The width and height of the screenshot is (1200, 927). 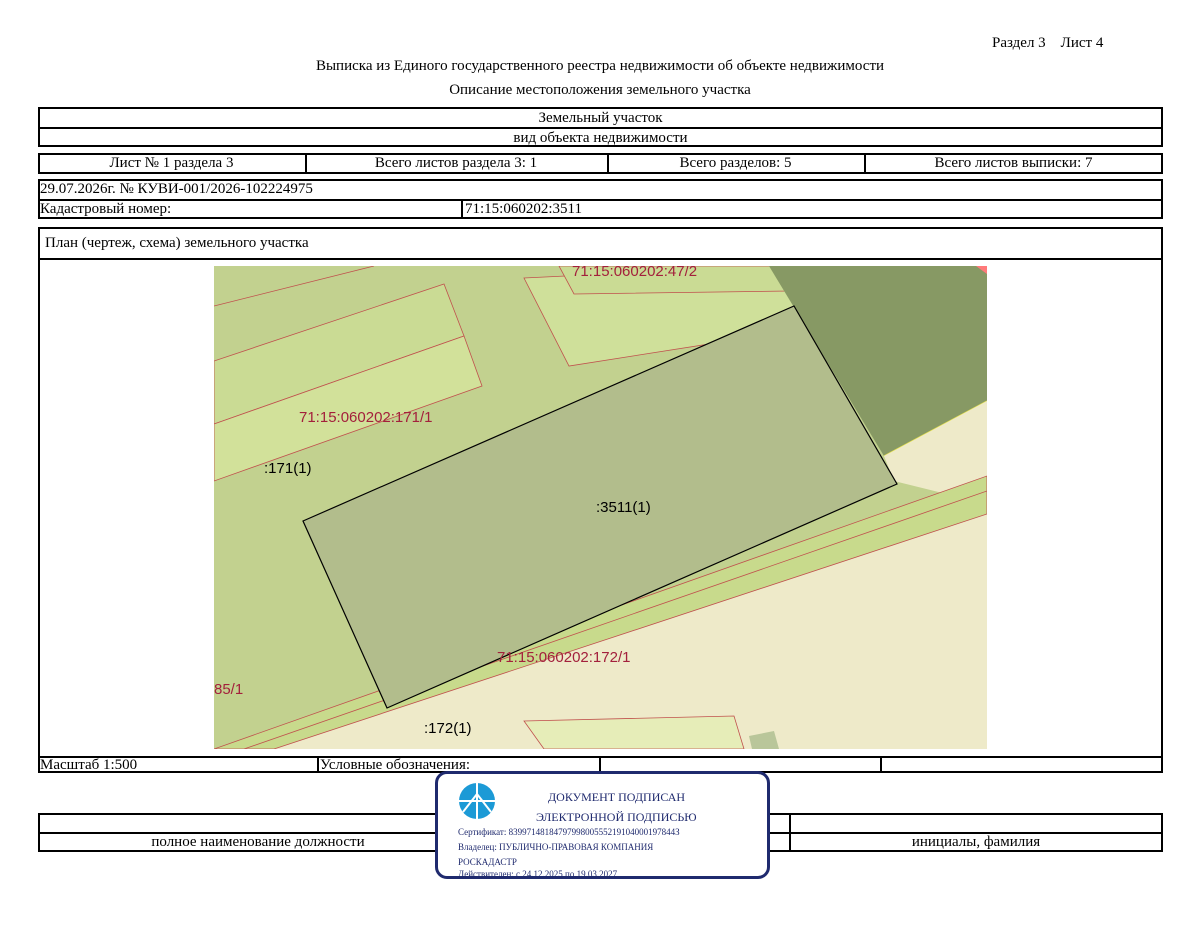 I want to click on stamp-line1: ДОКУМЕНТ ПОДПИСАН, so click(x=617, y=797).